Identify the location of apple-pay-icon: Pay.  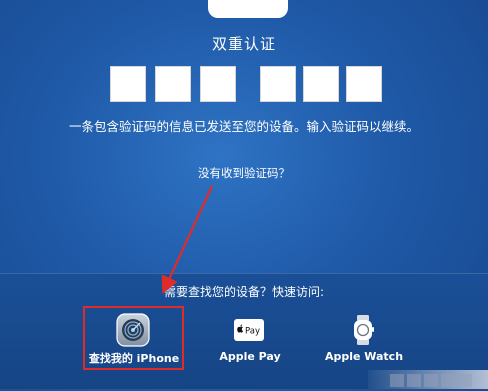
(249, 330).